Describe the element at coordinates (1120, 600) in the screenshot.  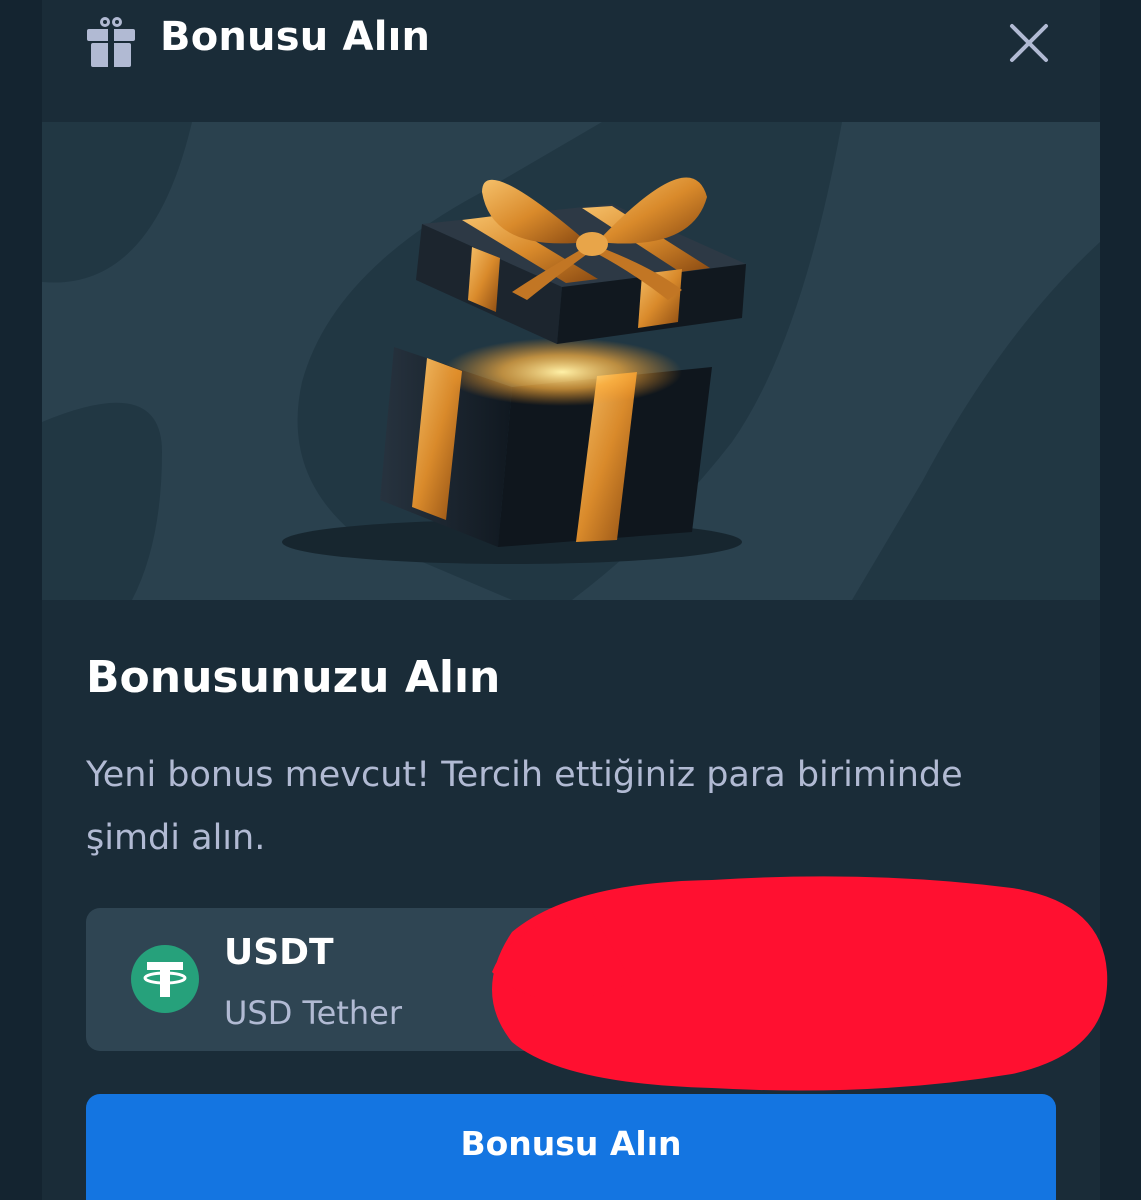
I see `backdrop-right` at that location.